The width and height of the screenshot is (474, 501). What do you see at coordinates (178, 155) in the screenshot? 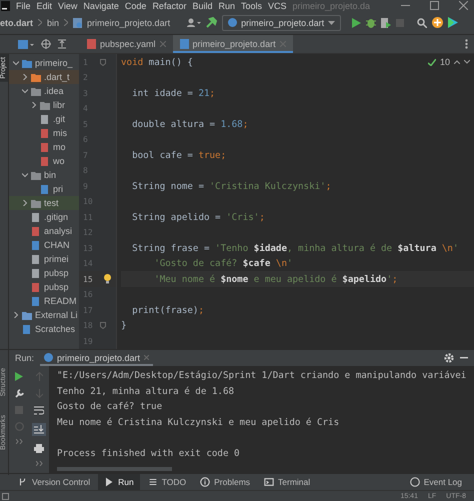
I see `code-line: bool cafe = true;` at bounding box center [178, 155].